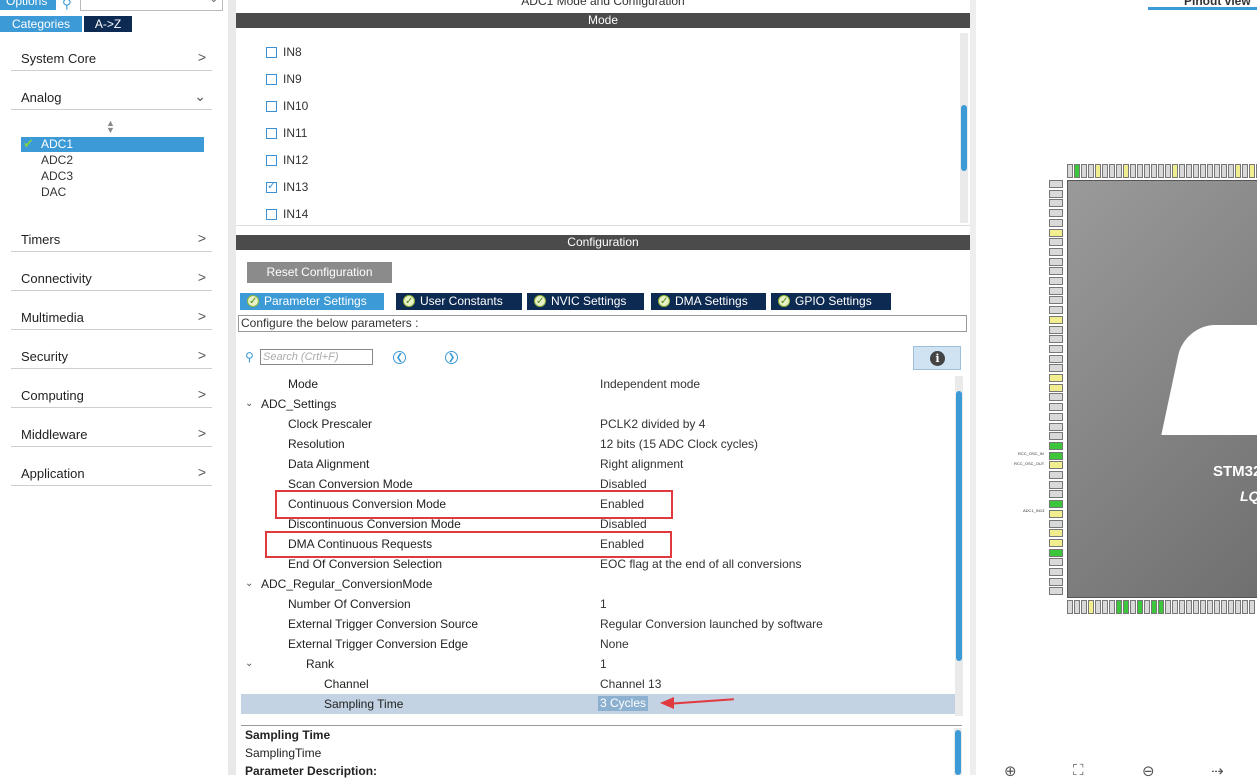  Describe the element at coordinates (598, 444) in the screenshot. I see `param-row-resolution: Resolution 12 bits (15 ADC Clock cycles)` at that location.